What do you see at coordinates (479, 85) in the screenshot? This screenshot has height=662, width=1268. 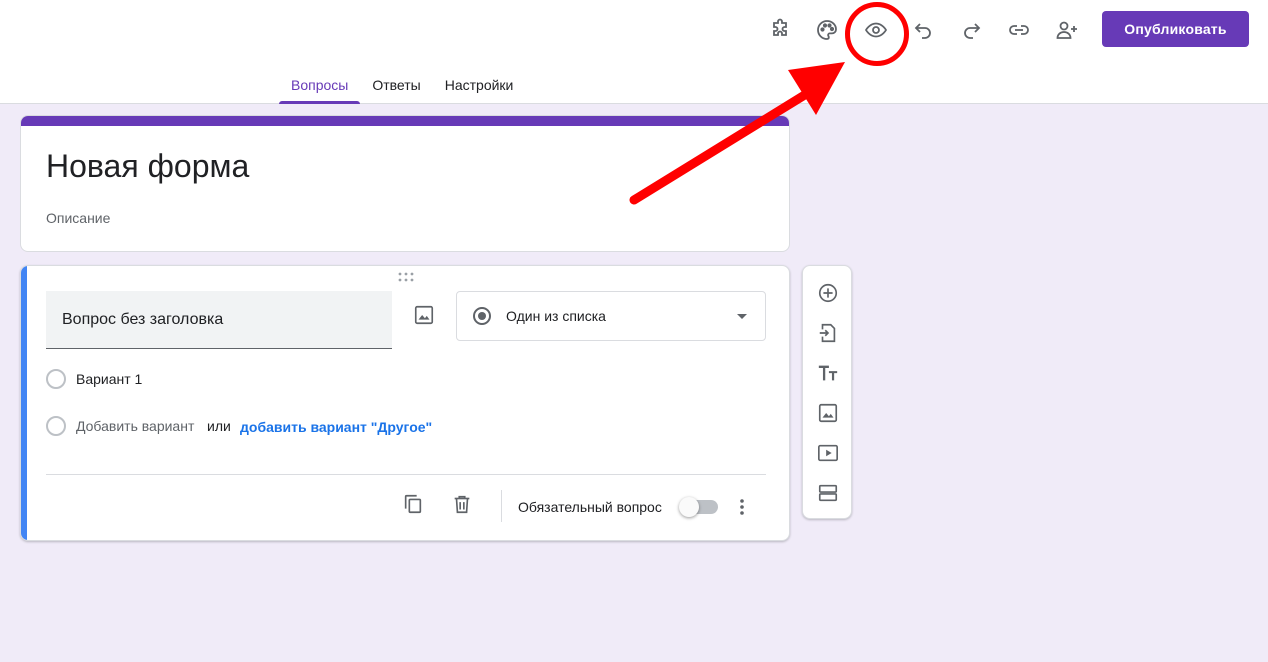 I see `tab-settings: Настройки` at bounding box center [479, 85].